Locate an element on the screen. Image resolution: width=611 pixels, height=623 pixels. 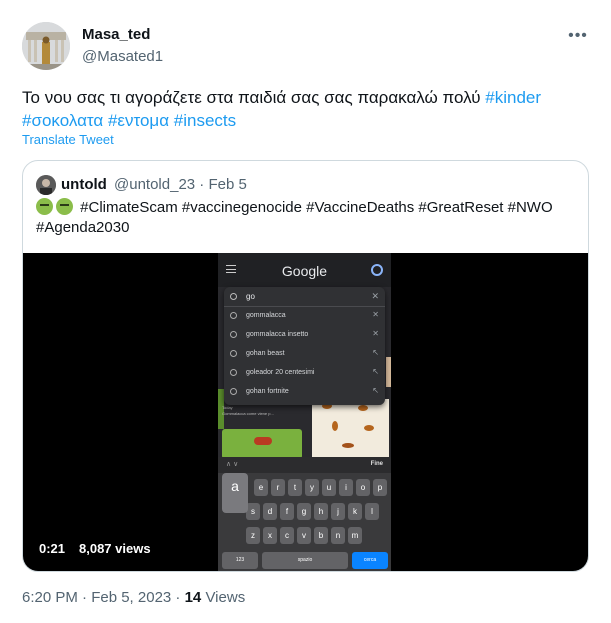
hashtag-link: #σοκολατα is located at coordinates (62, 120).